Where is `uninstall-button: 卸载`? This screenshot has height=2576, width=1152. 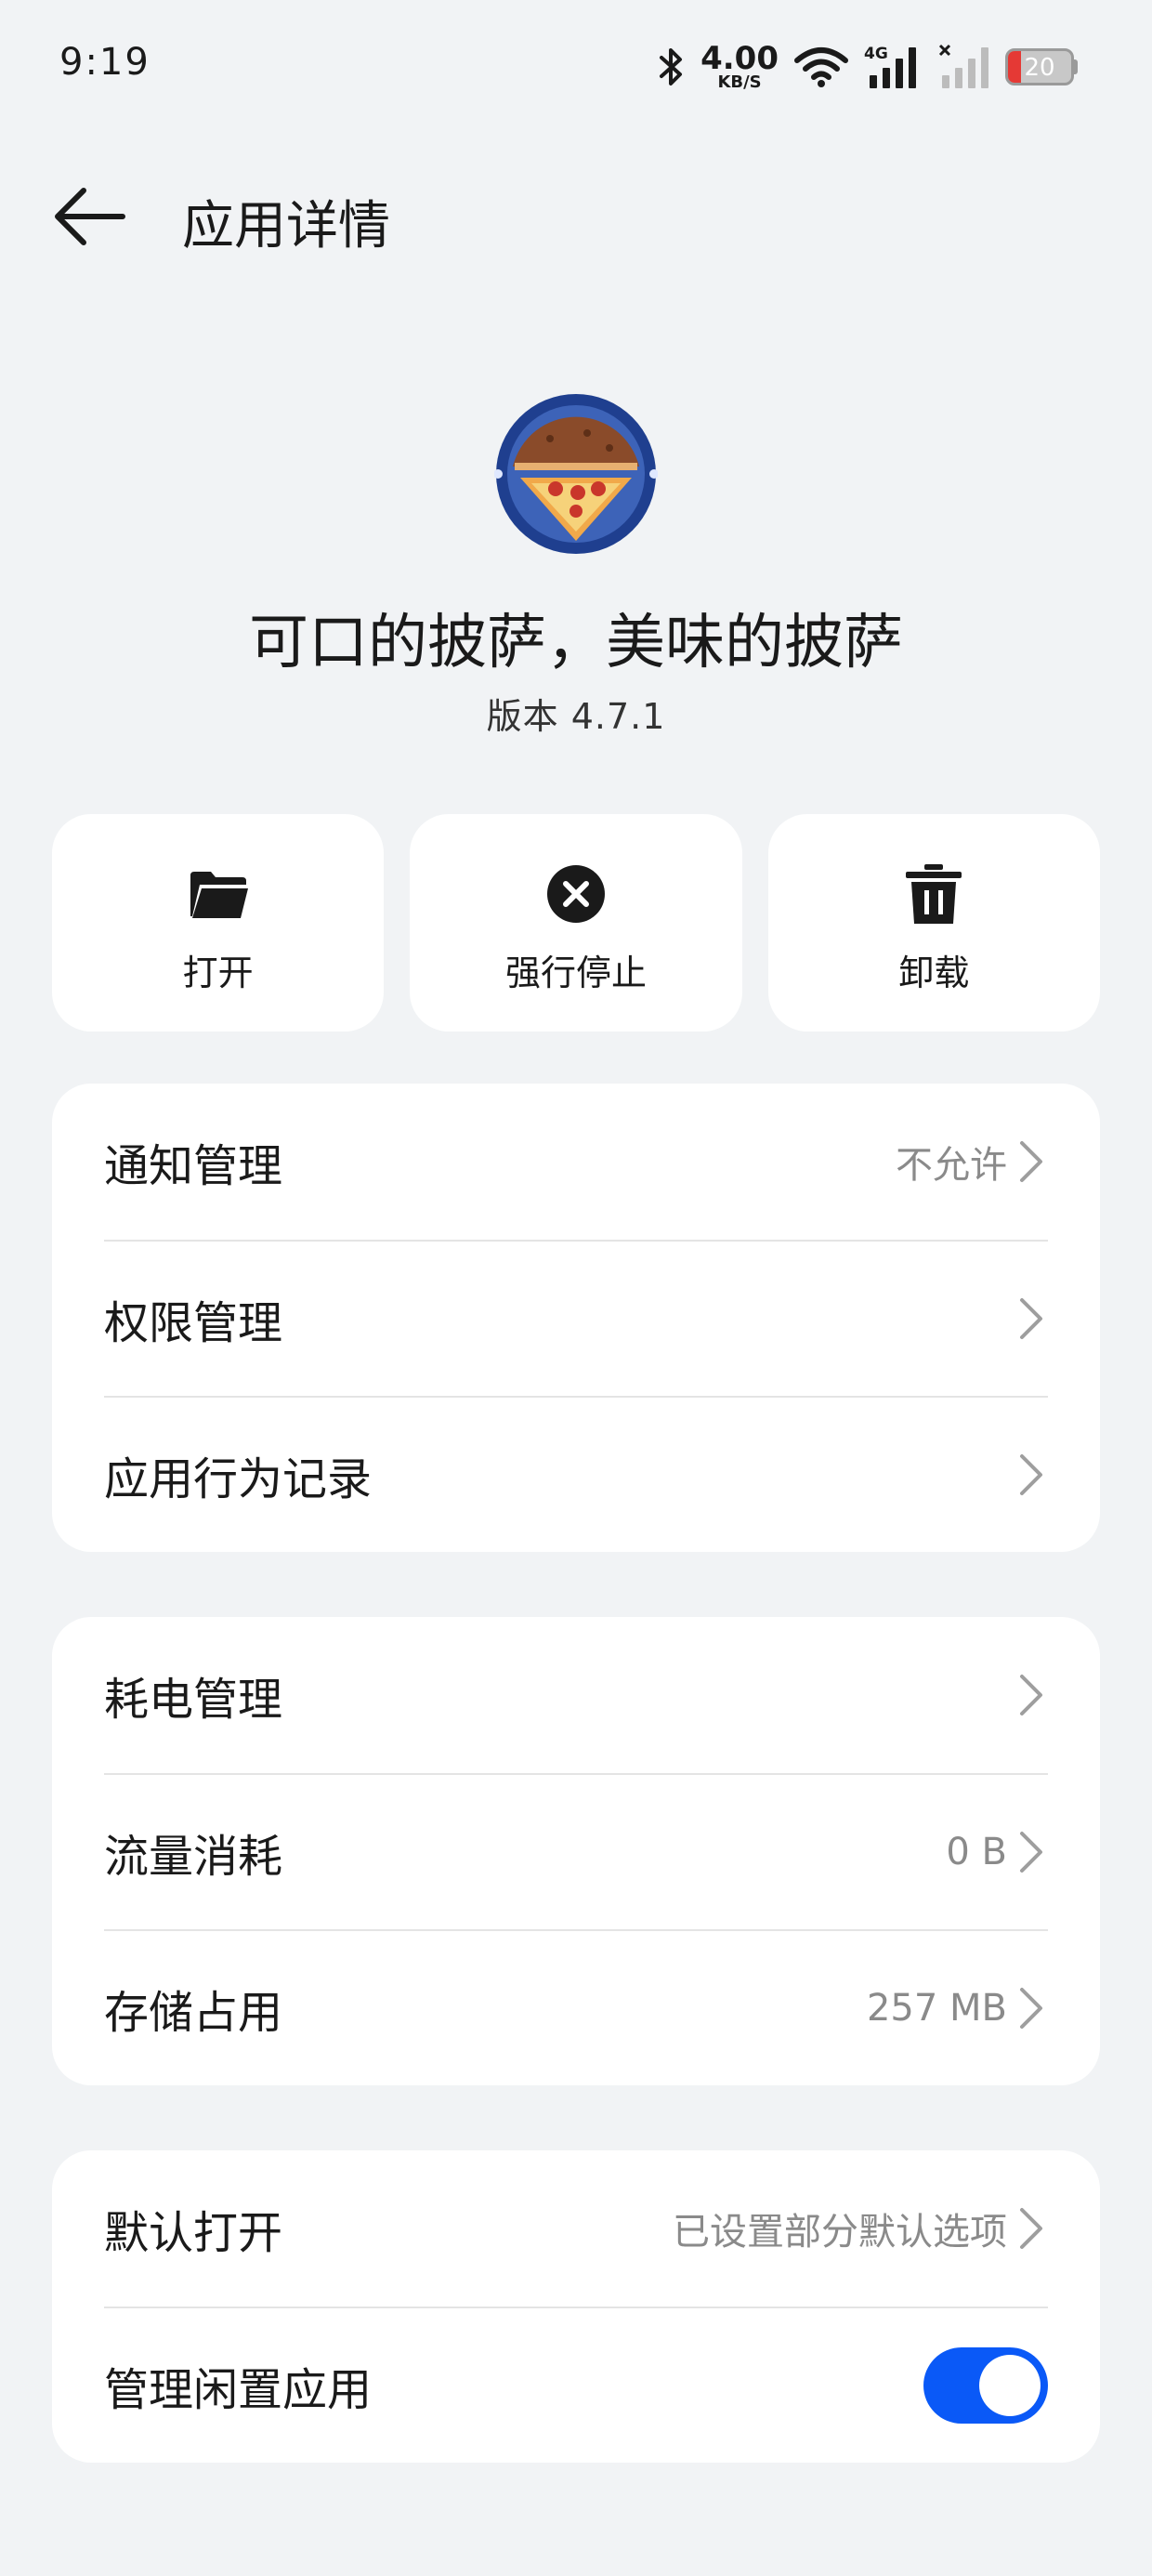 uninstall-button: 卸载 is located at coordinates (933, 923).